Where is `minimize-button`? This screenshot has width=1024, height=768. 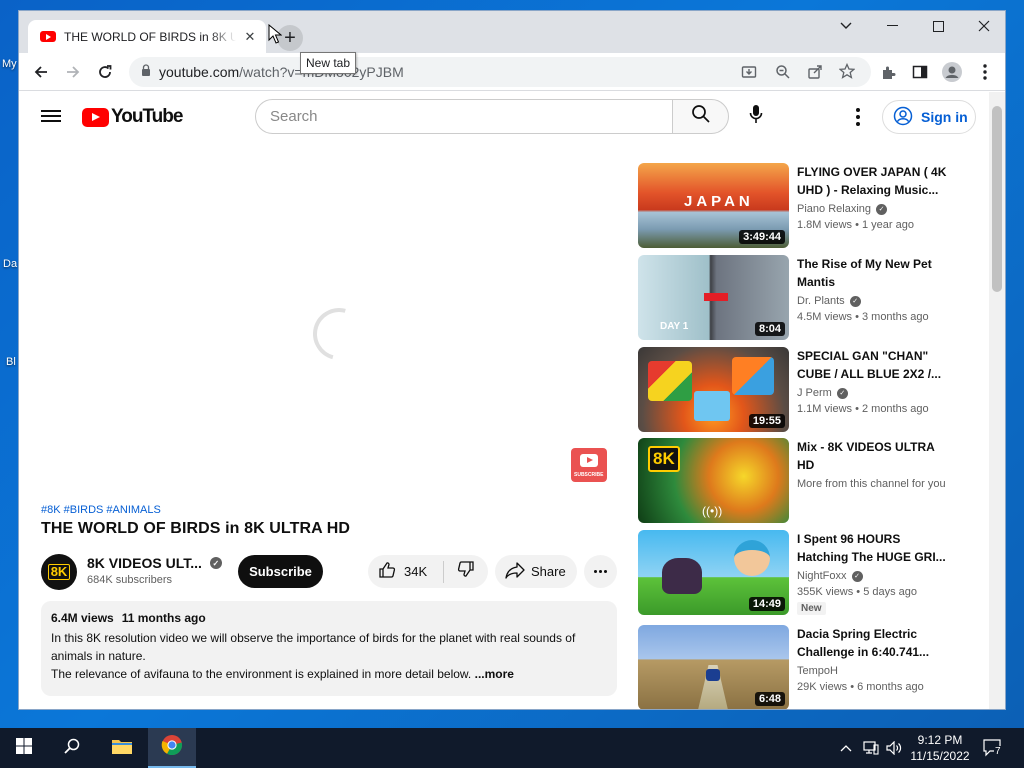
minimize-button is located at coordinates (892, 26).